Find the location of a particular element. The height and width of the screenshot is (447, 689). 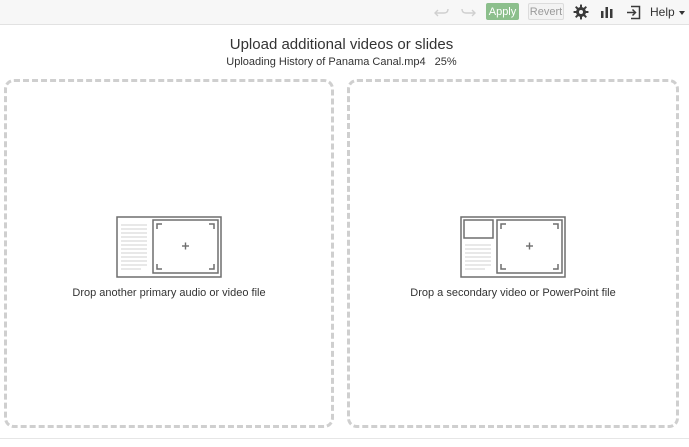

exit-button is located at coordinates (633, 12).